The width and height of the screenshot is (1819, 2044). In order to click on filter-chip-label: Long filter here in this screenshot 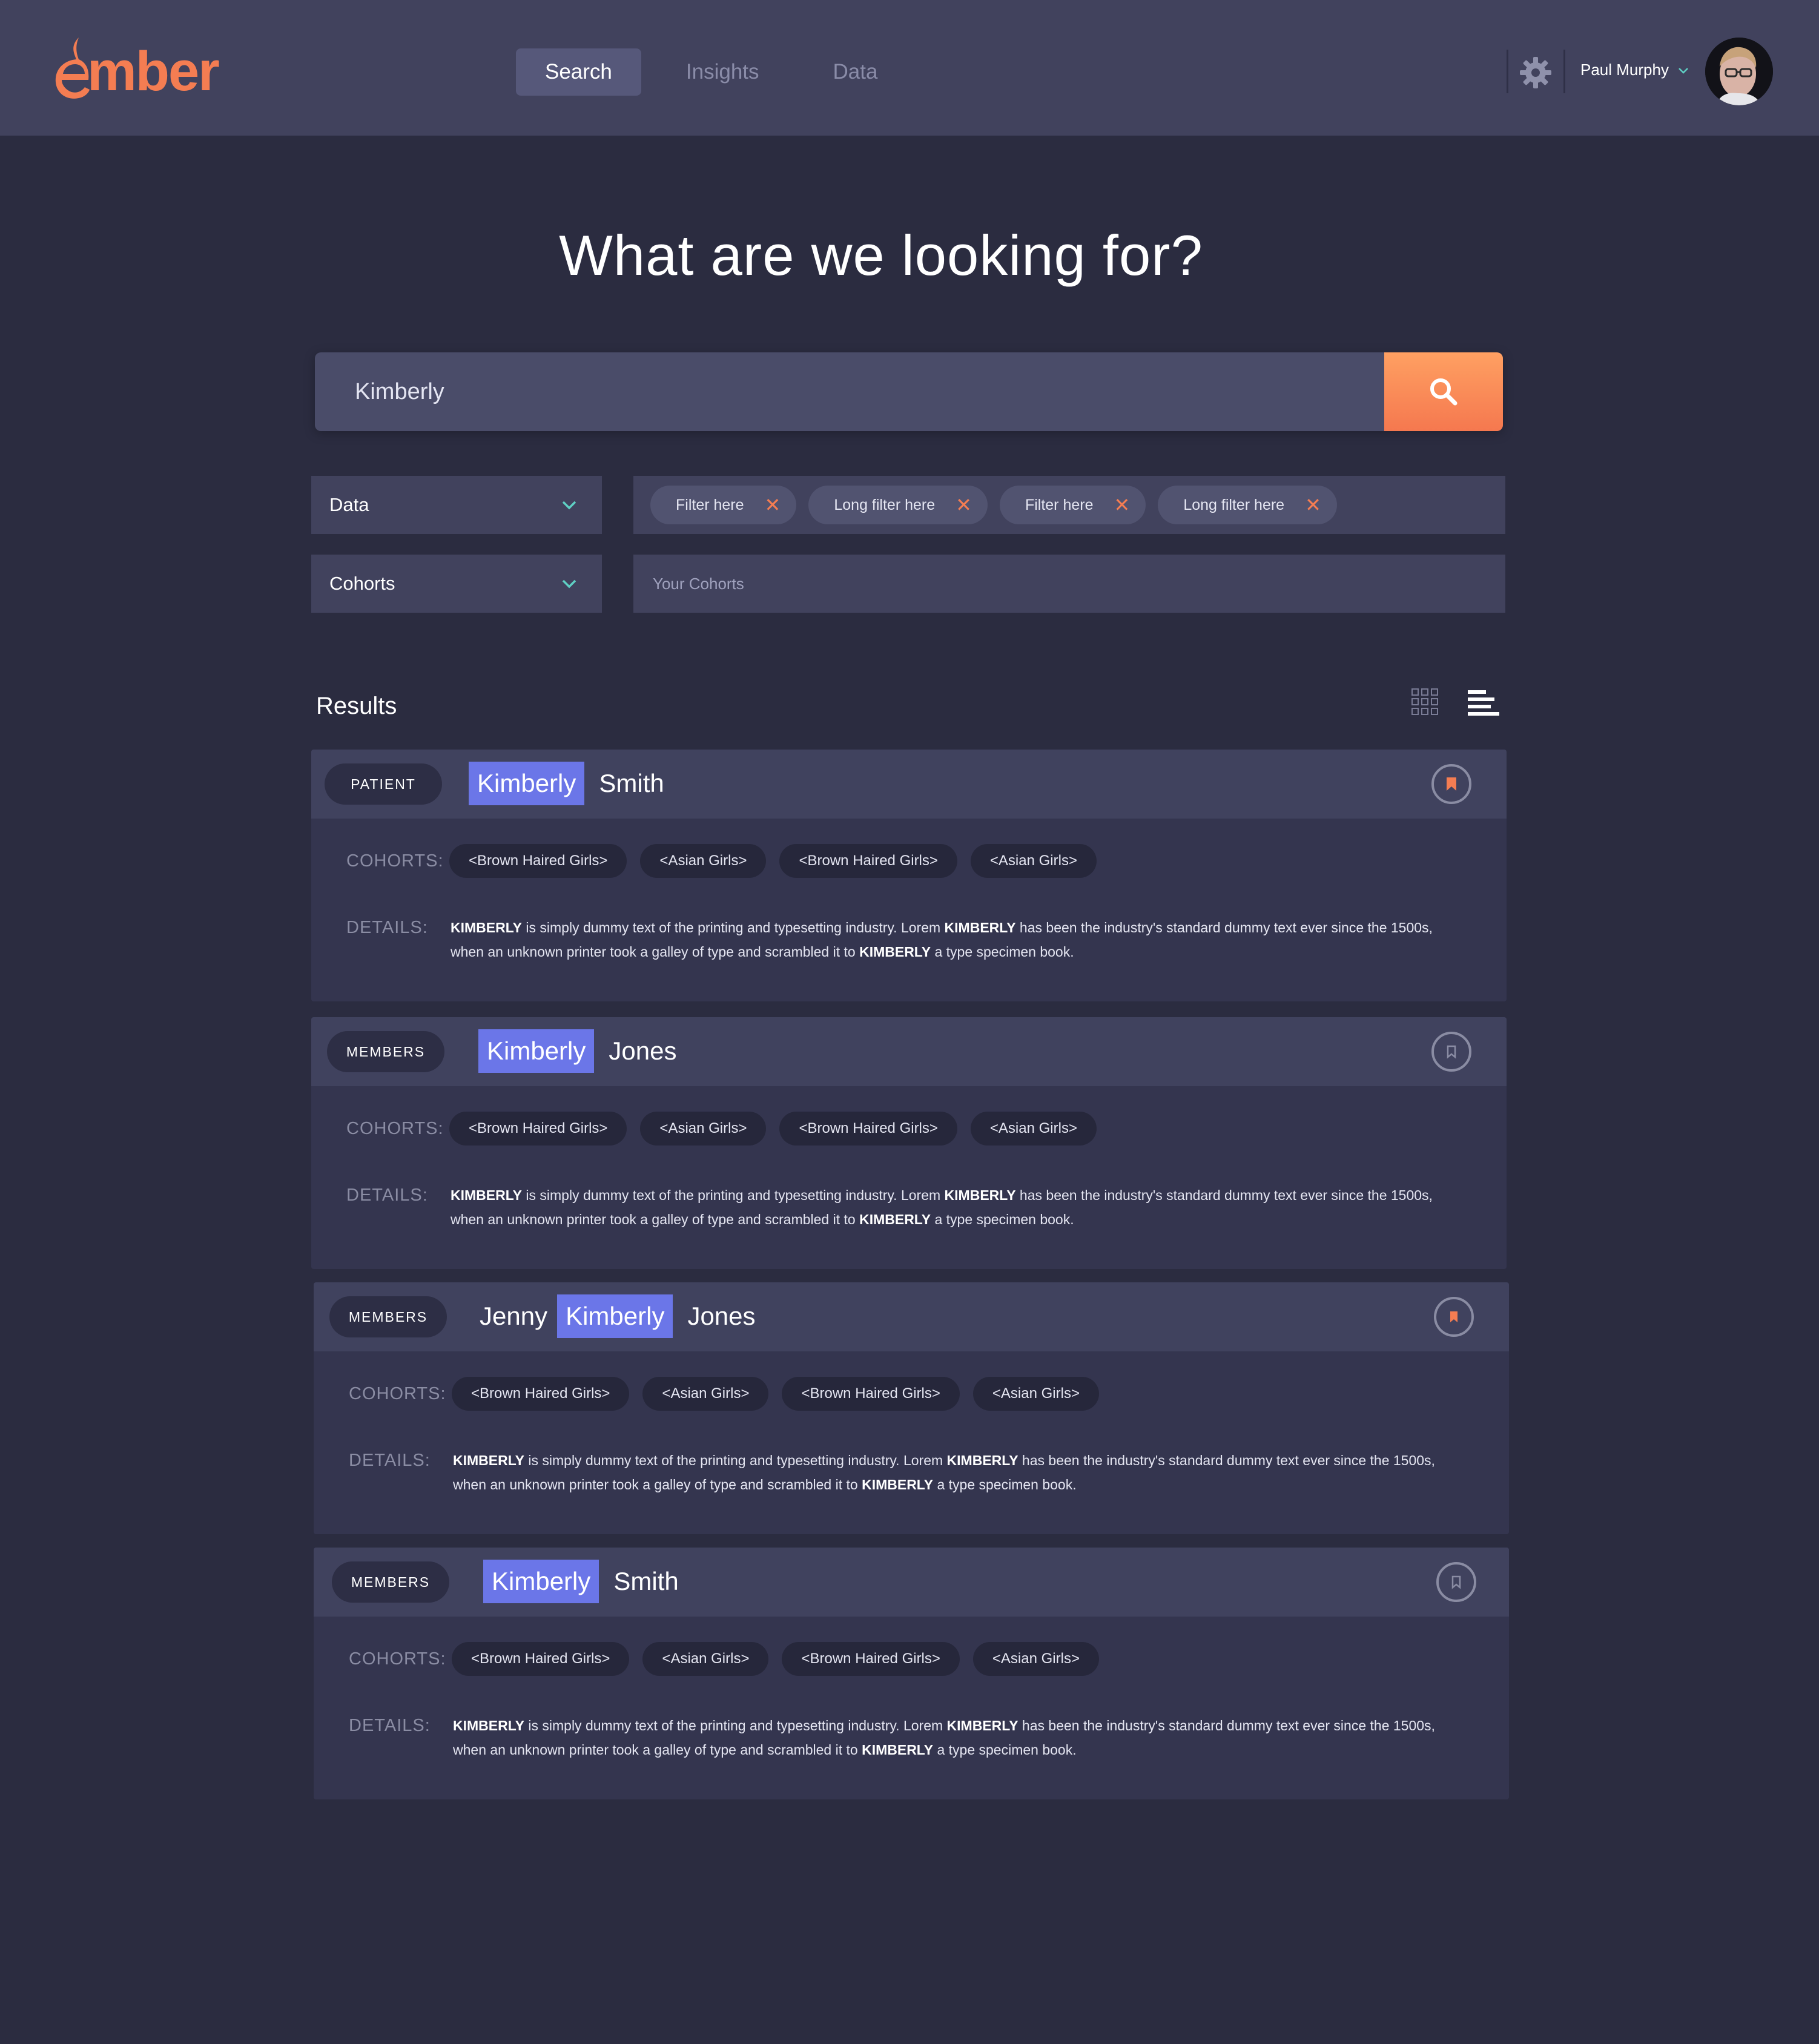, I will do `click(1234, 504)`.